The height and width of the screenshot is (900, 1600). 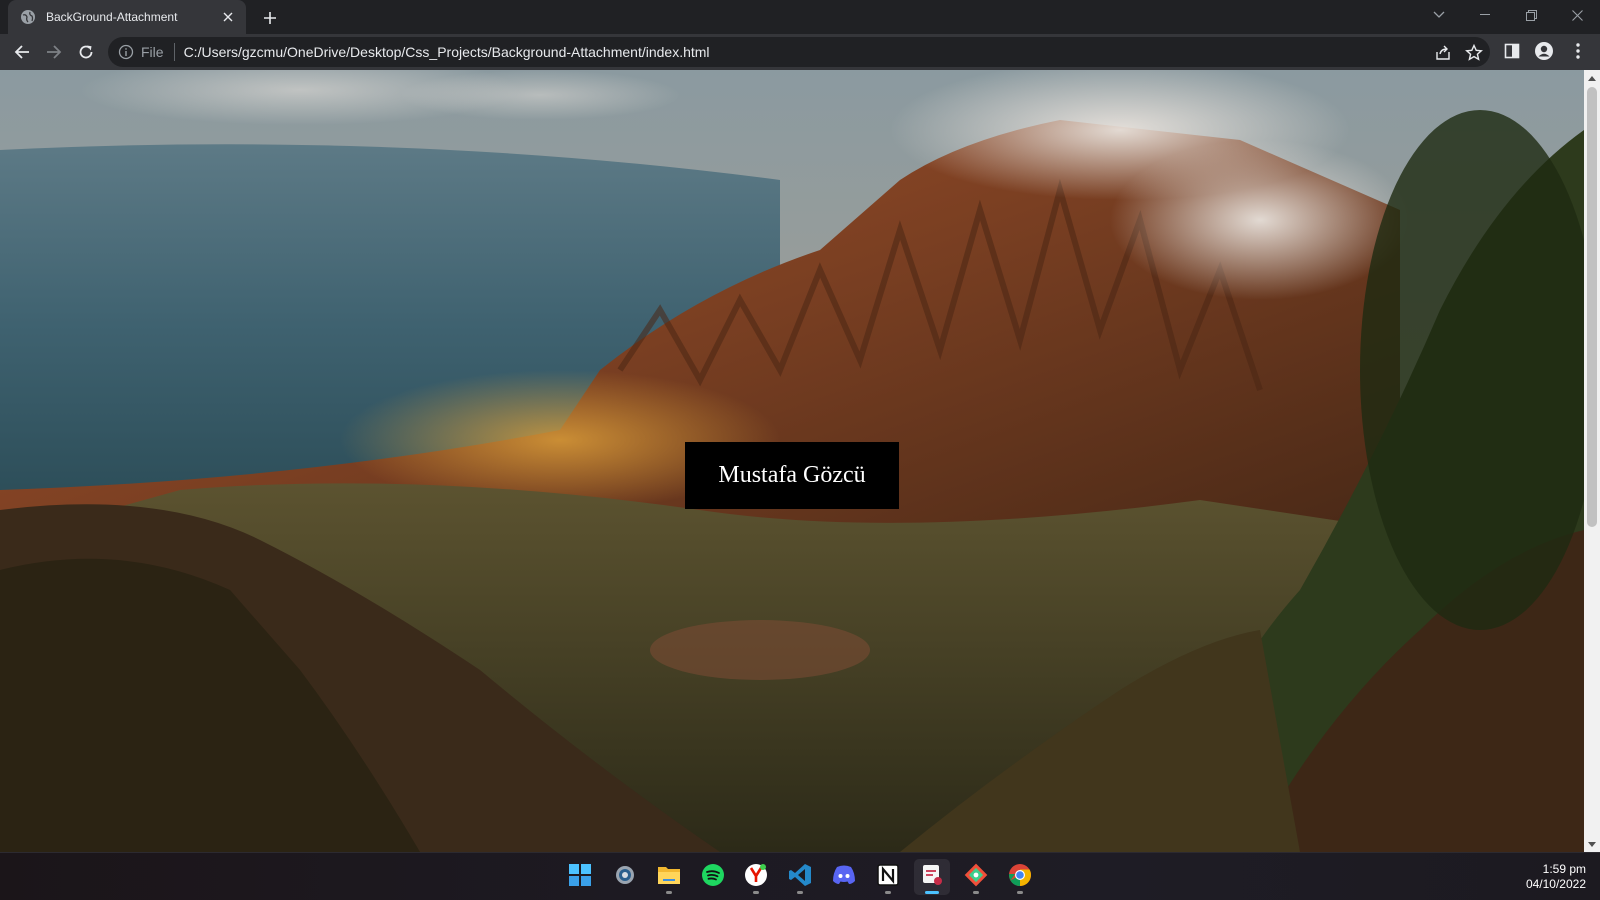 I want to click on chrome-icon, so click(x=1020, y=877).